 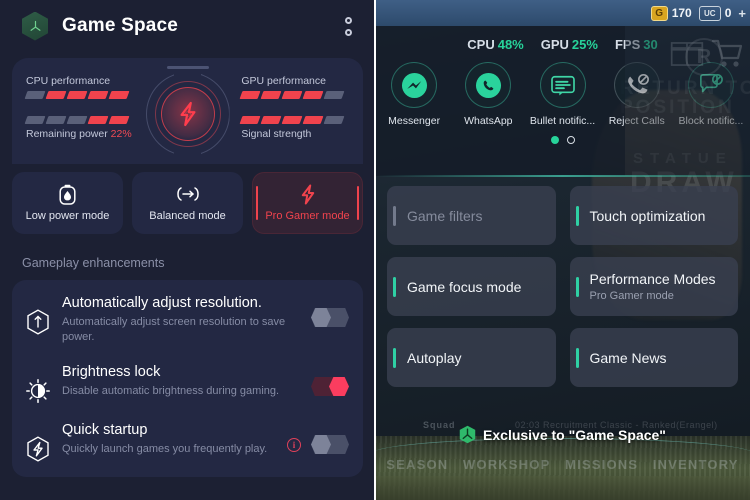 I want to click on card-game-filters: Game filters, so click(x=471, y=215).